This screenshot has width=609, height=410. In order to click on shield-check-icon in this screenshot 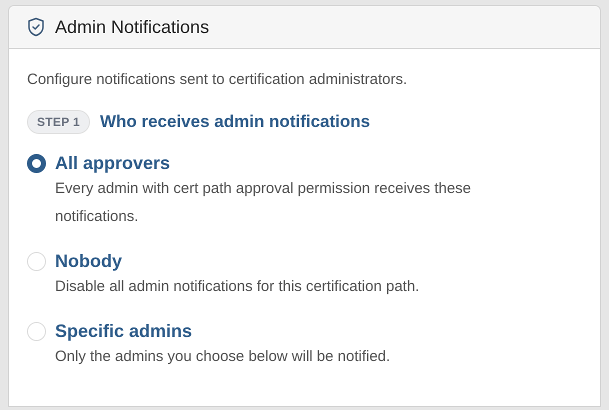, I will do `click(36, 27)`.